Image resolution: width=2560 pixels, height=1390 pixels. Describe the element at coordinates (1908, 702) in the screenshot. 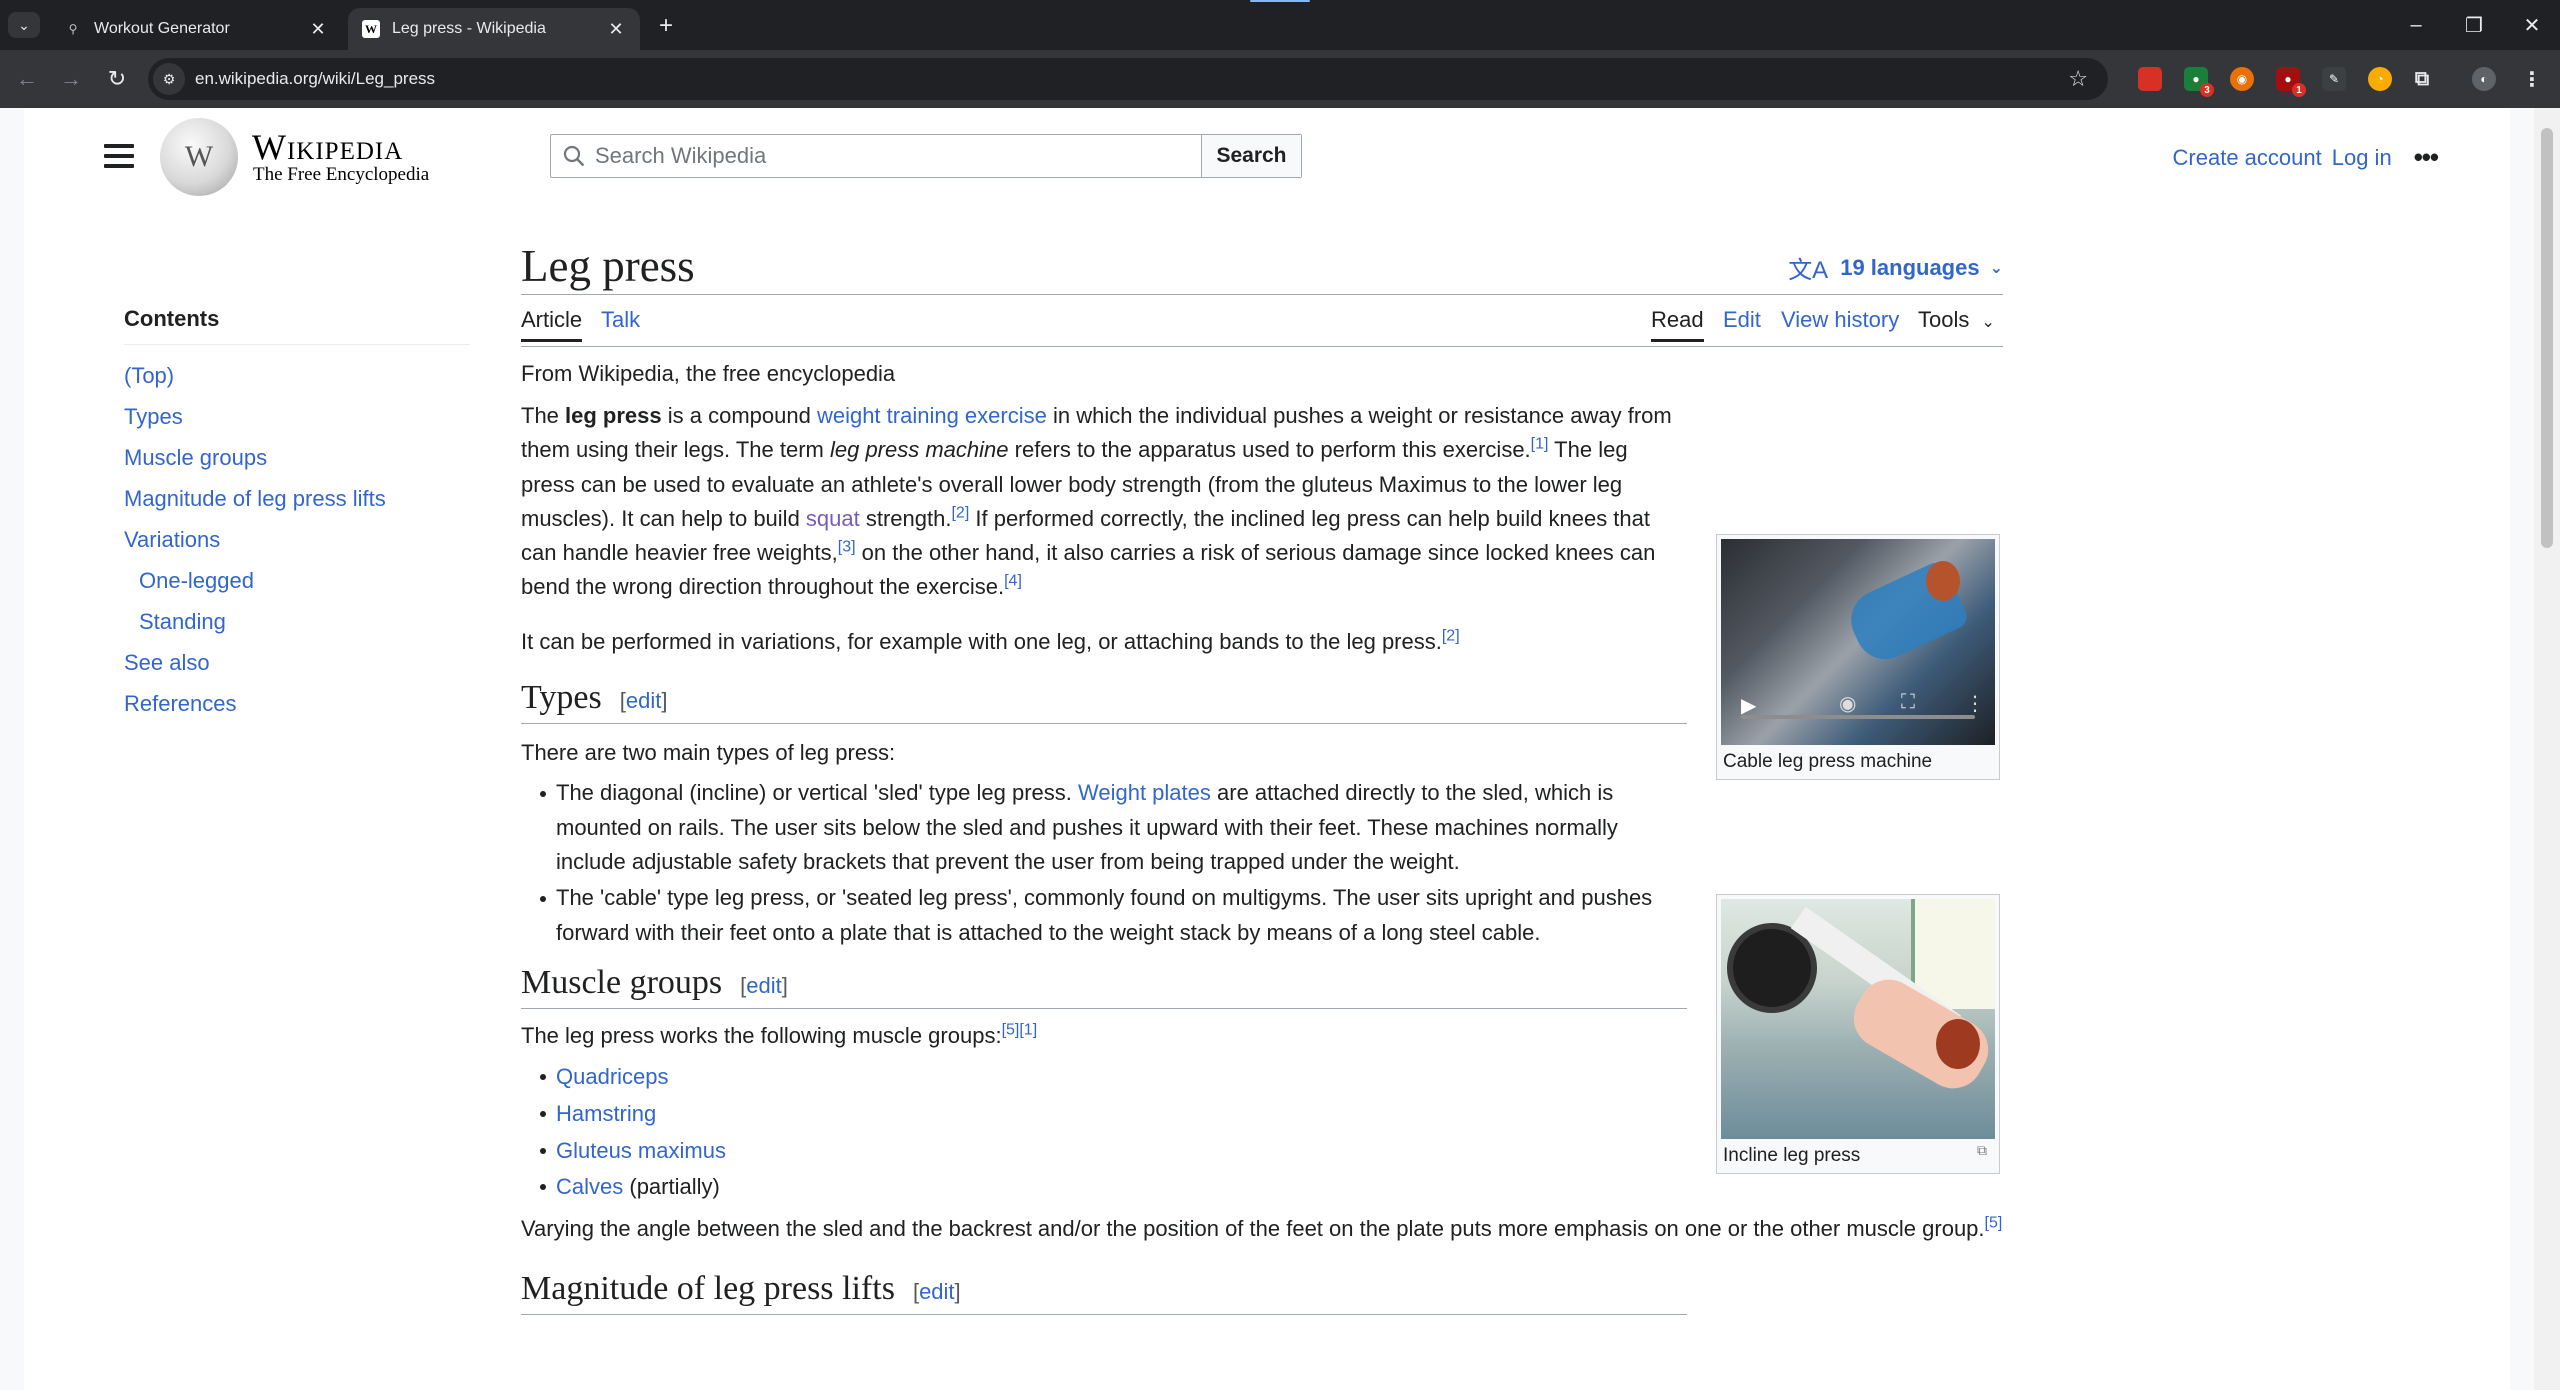

I see `fullscreen-icon: ⛶` at that location.